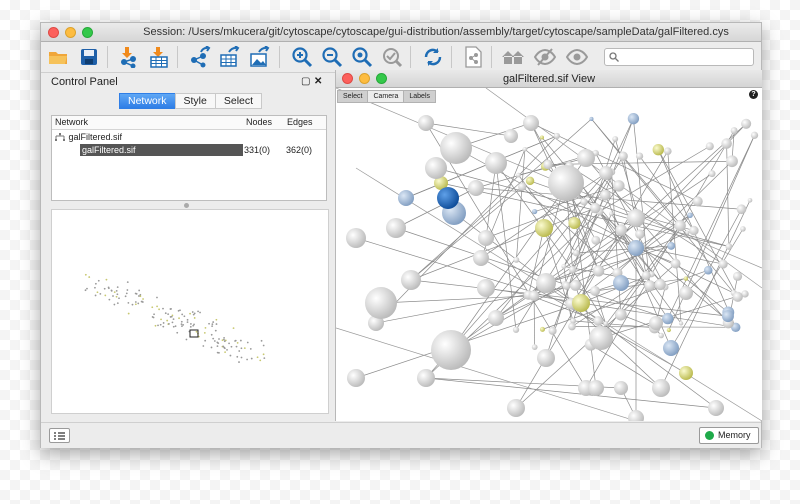 This screenshot has height=504, width=800. I want to click on import-table-button, so click(159, 57).